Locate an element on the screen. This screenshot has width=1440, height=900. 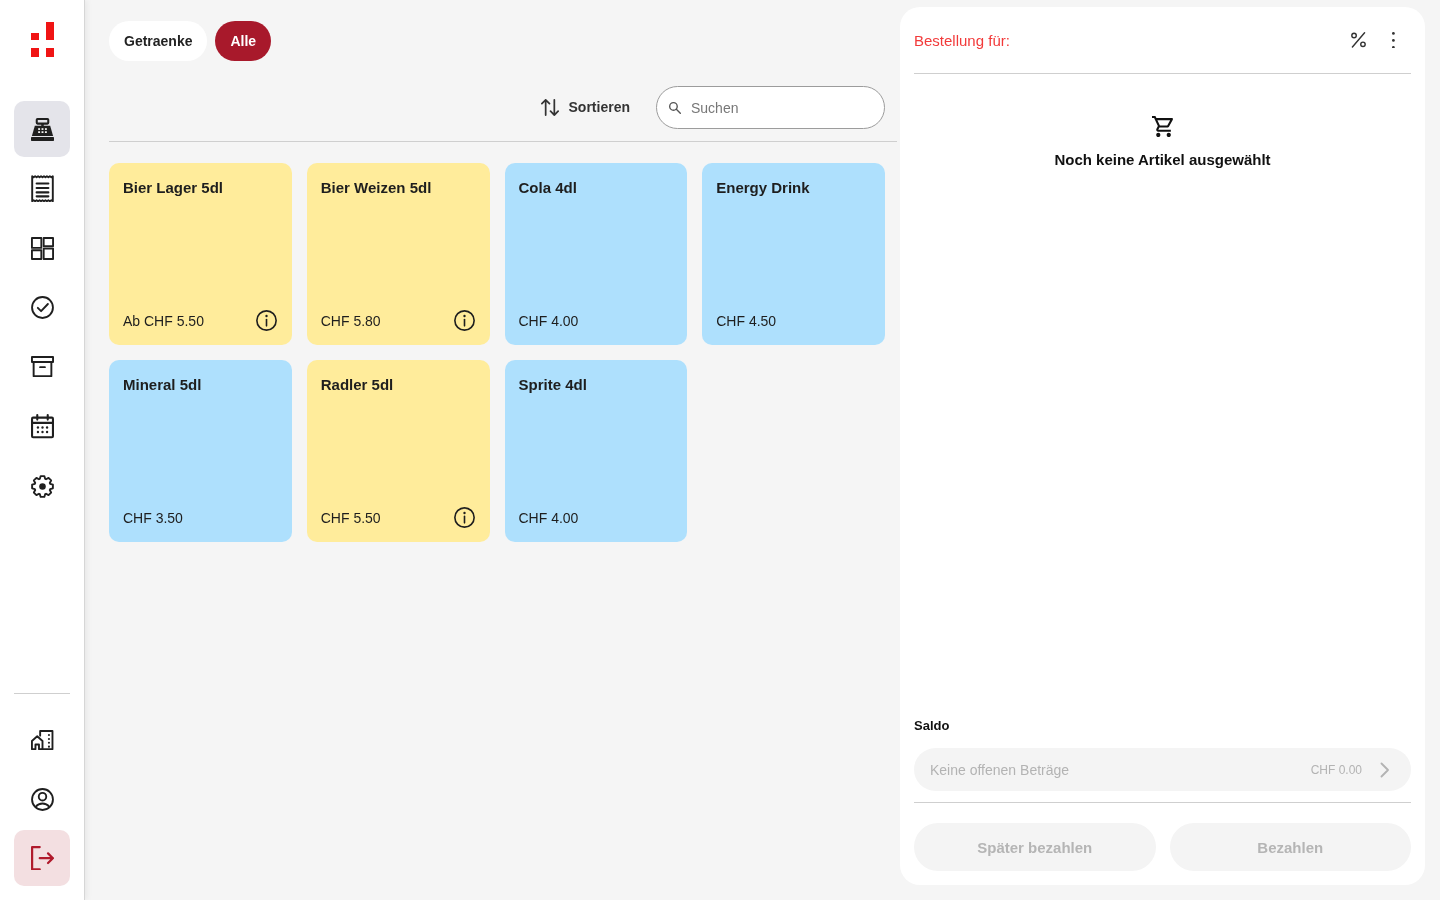
calendar-icon is located at coordinates (42, 426).